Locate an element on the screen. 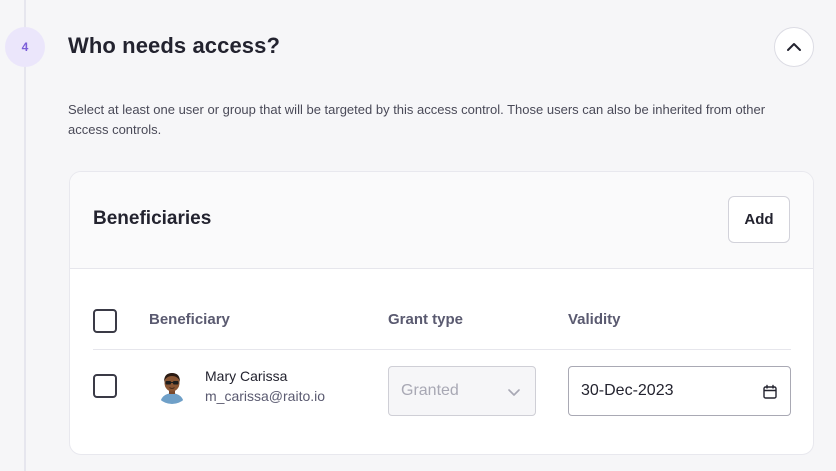  validity-value: 30-Dec-2023 is located at coordinates (627, 390).